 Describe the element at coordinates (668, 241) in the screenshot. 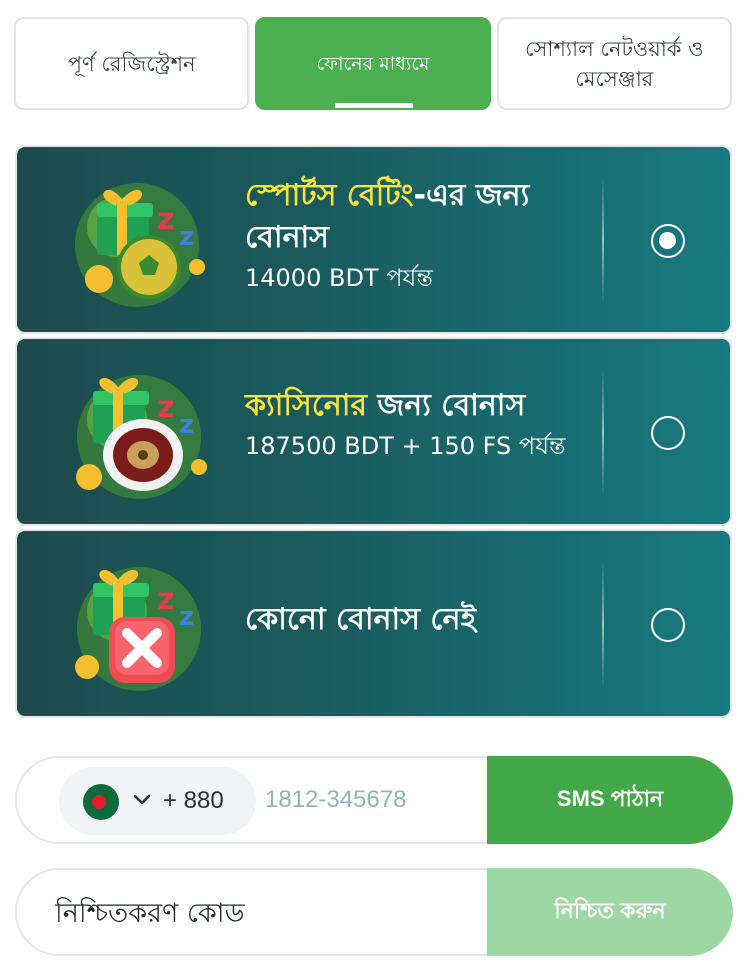

I see `bonus-radio-selected` at that location.